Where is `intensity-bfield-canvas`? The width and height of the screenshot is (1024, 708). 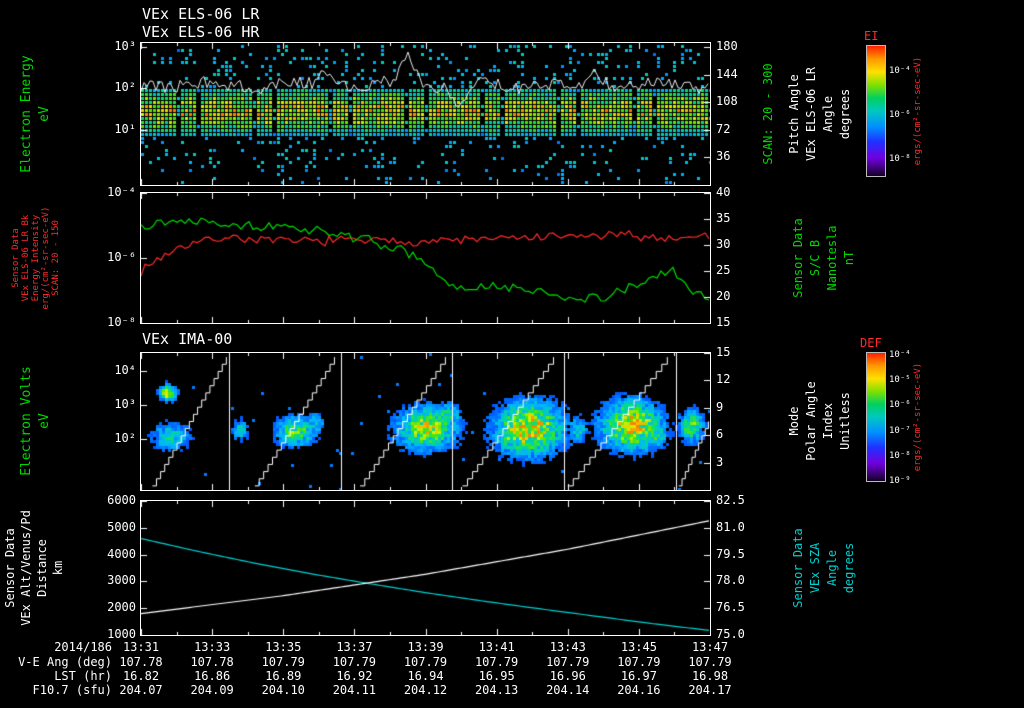 intensity-bfield-canvas is located at coordinates (425, 258).